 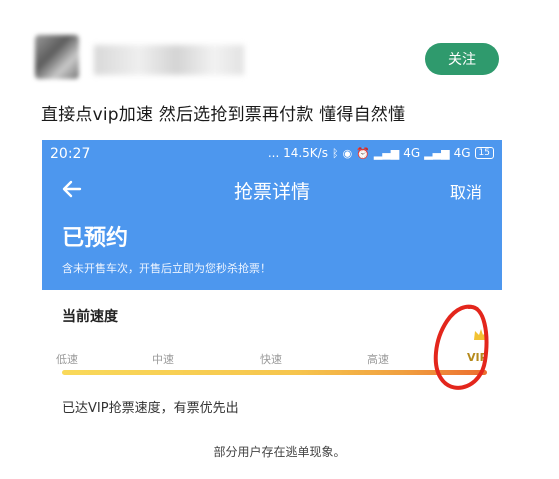 What do you see at coordinates (150, 408) in the screenshot?
I see `speed-status-message: 已达VIP抢票速度，有票优先出` at bounding box center [150, 408].